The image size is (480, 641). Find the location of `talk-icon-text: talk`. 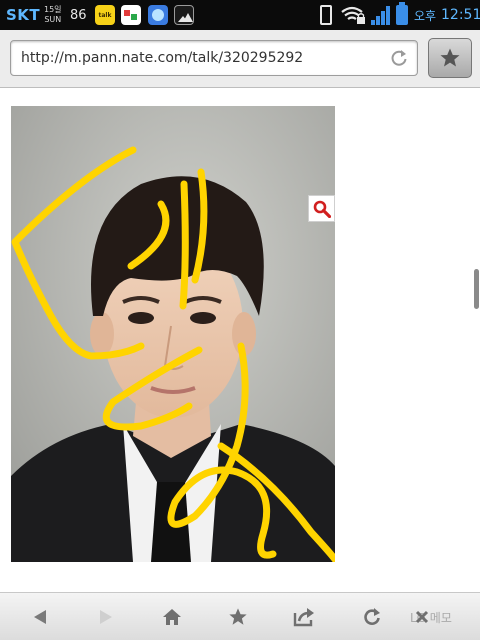

talk-icon-text: talk is located at coordinates (105, 15).